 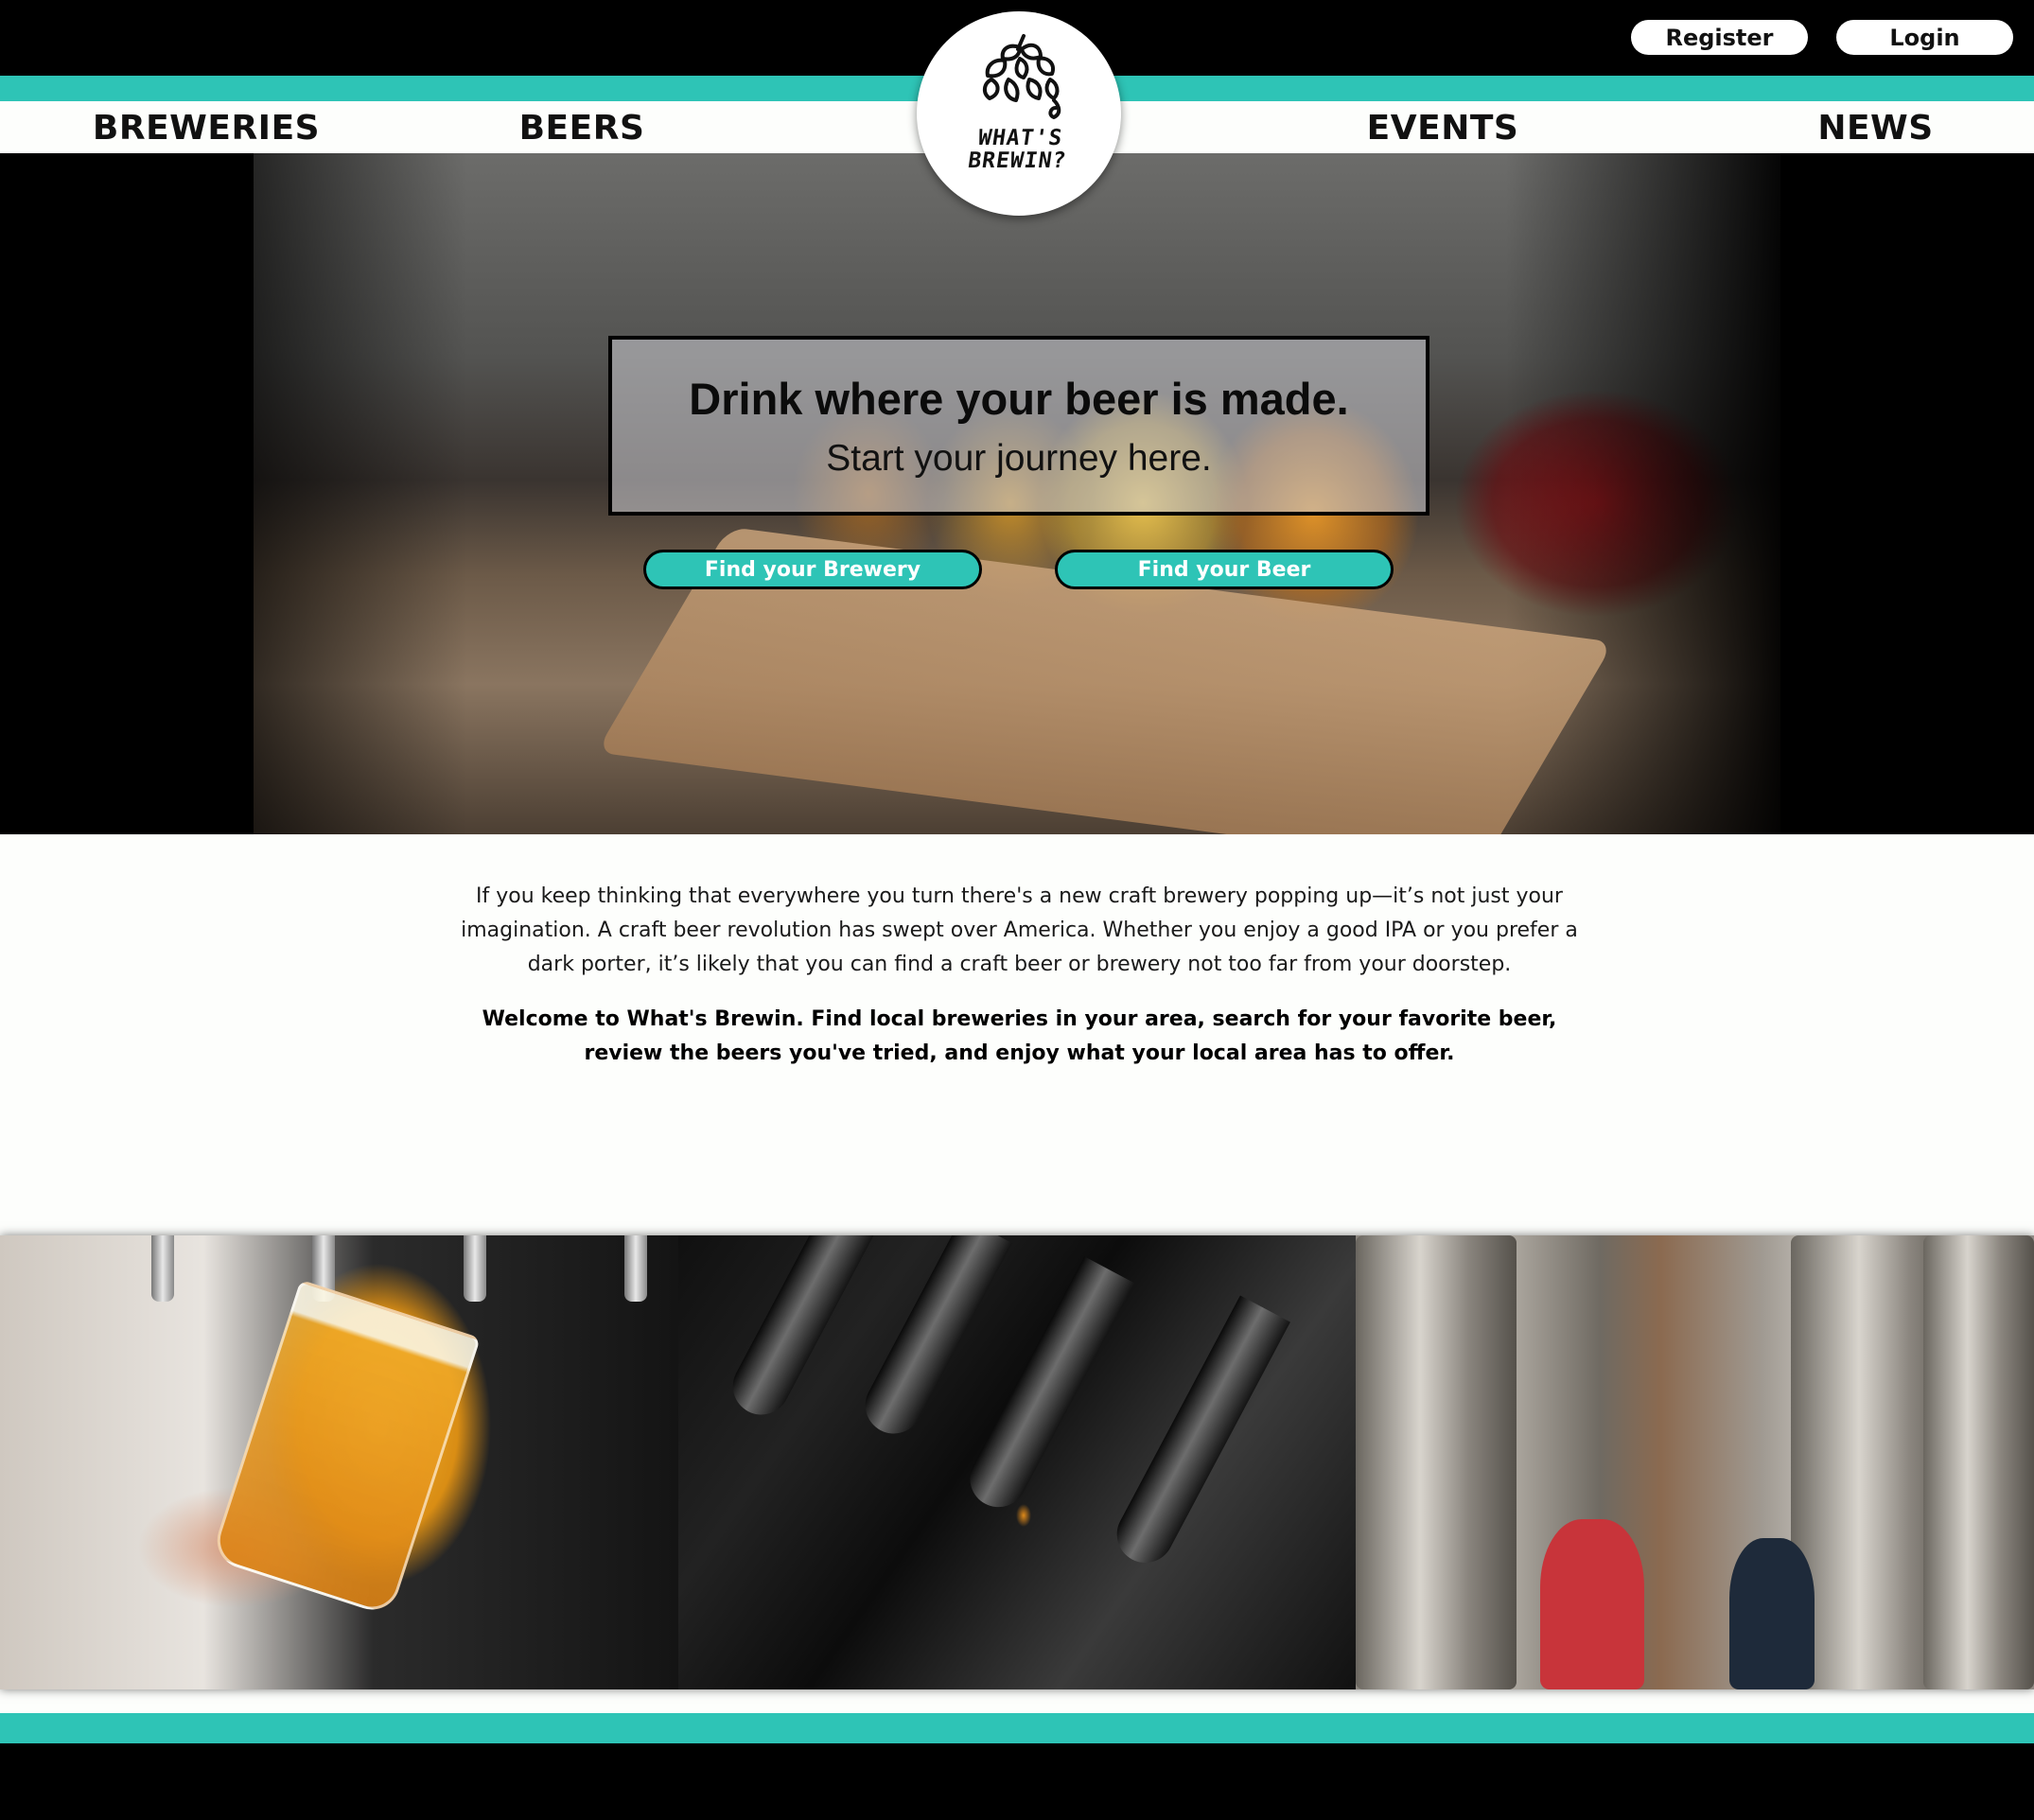 I want to click on login-button: Login, so click(x=1924, y=37).